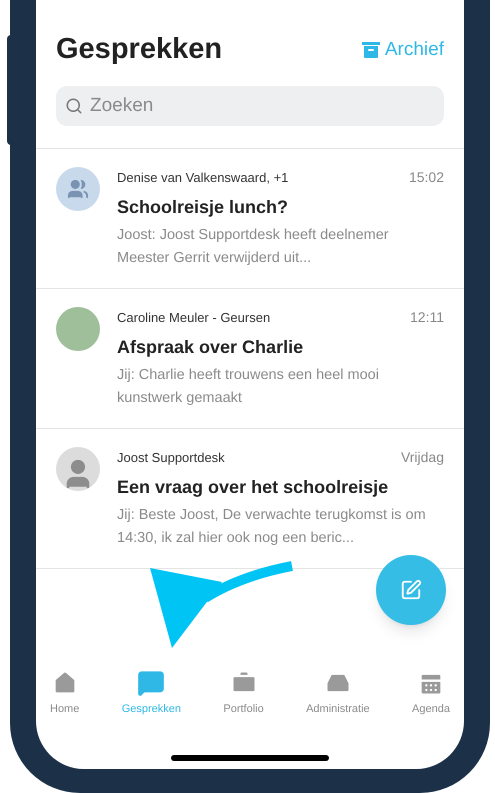  I want to click on search-icon, so click(74, 105).